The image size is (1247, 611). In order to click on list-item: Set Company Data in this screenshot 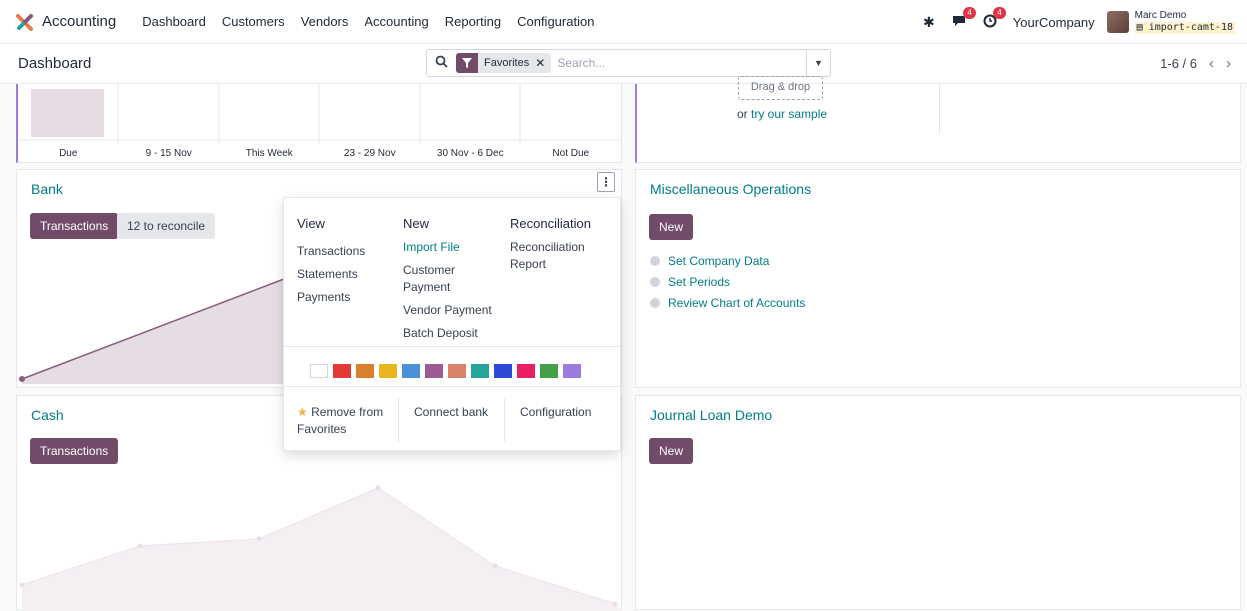, I will do `click(727, 260)`.